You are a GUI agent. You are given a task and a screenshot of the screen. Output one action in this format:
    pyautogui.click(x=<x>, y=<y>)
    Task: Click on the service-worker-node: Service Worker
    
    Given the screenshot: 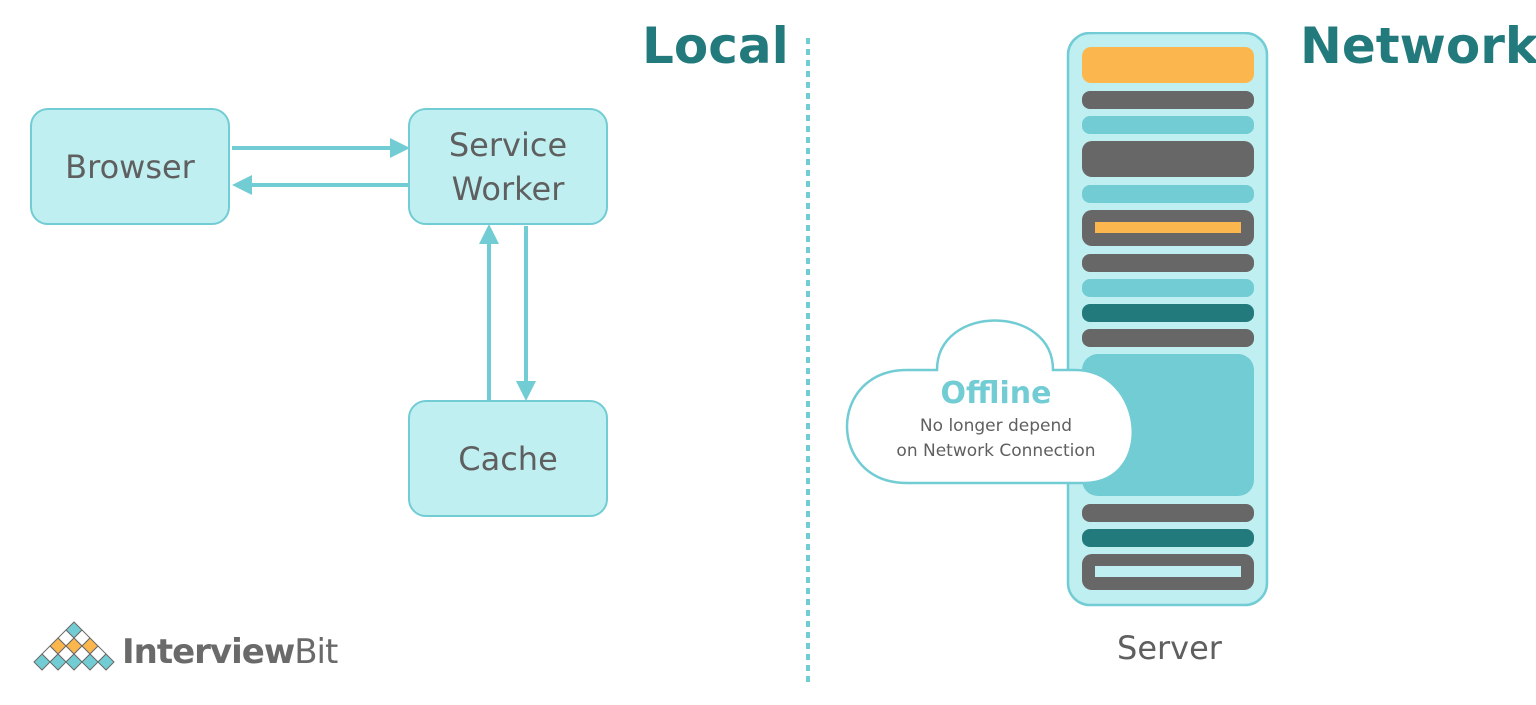 What is the action you would take?
    pyautogui.click(x=508, y=166)
    